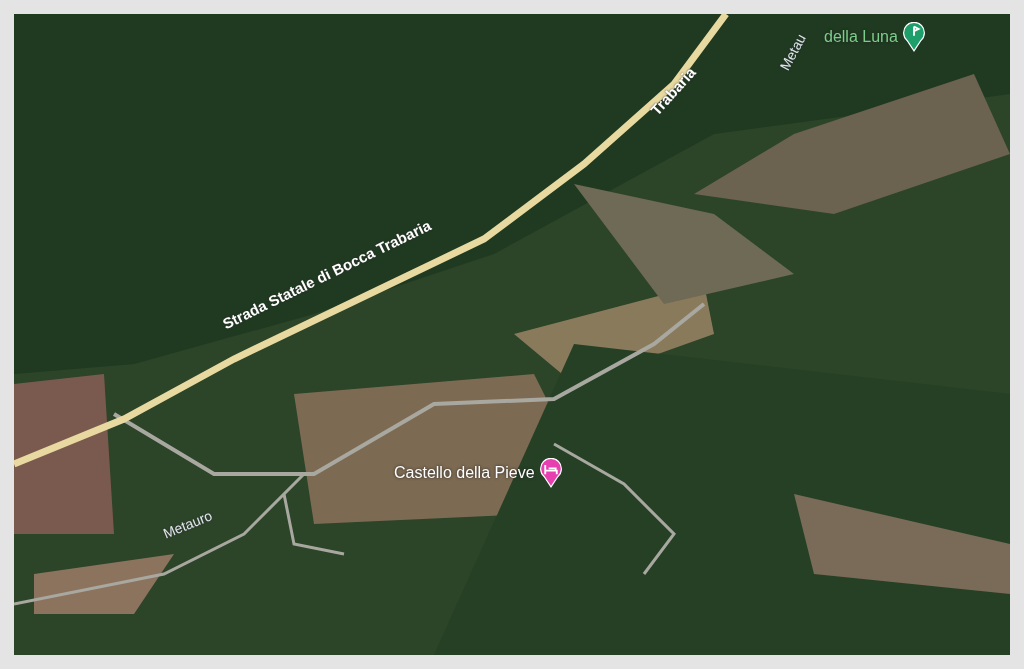  Describe the element at coordinates (913, 37) in the screenshot. I see `flag-pin-icon` at that location.